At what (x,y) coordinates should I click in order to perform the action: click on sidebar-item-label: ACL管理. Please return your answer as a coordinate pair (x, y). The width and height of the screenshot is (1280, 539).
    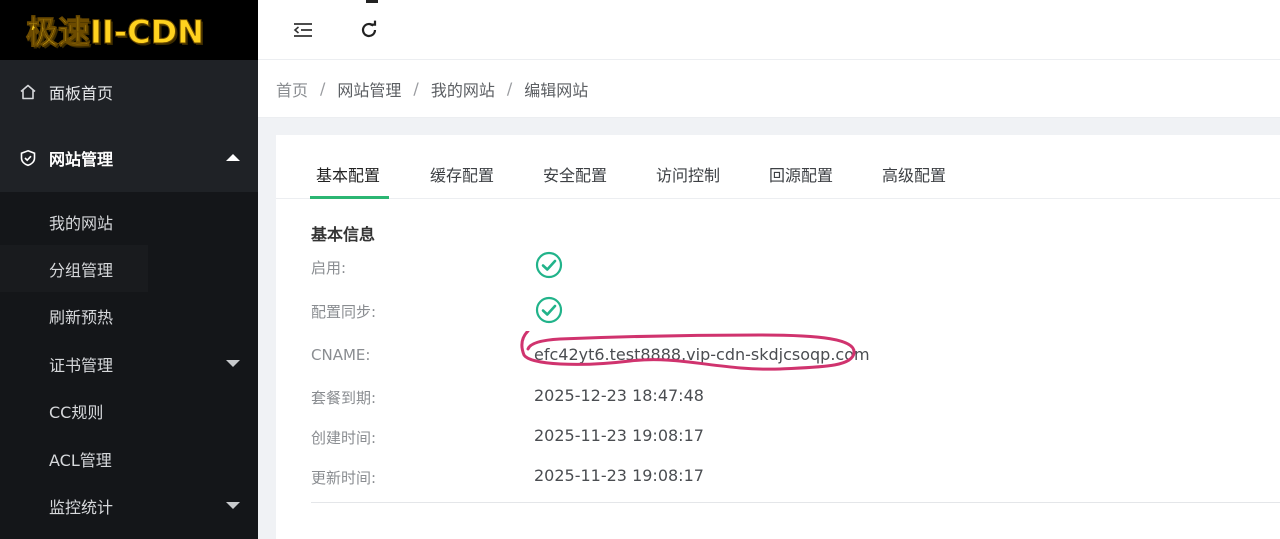
    Looking at the image, I should click on (80, 460).